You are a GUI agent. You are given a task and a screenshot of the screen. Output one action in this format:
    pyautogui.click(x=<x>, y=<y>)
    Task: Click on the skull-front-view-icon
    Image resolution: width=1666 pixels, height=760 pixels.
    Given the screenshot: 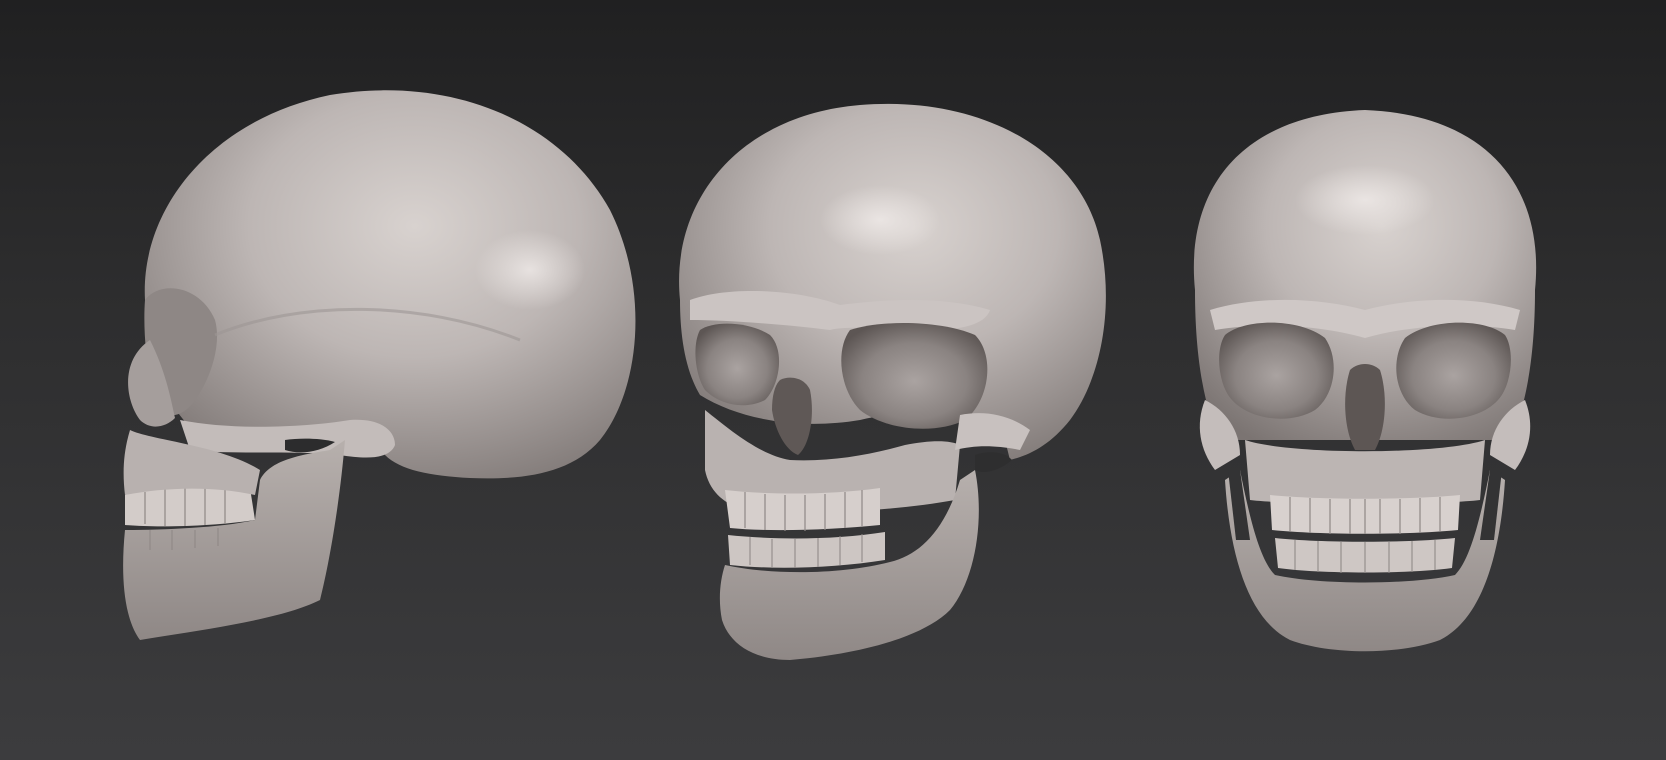 What is the action you would take?
    pyautogui.click(x=1365, y=381)
    